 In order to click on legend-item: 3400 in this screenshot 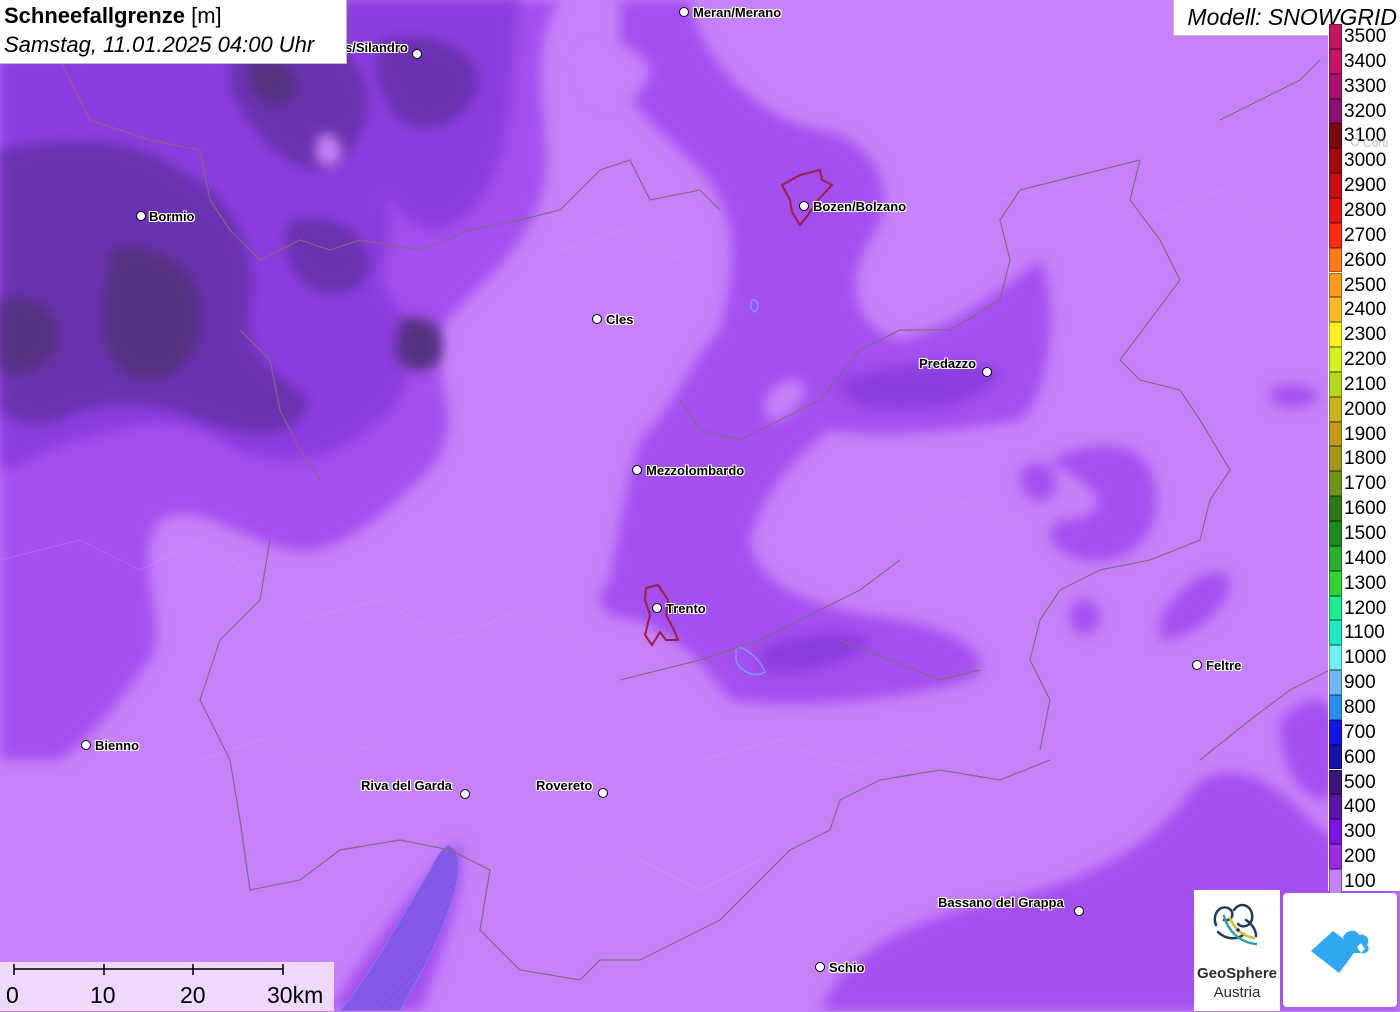, I will do `click(1364, 61)`.